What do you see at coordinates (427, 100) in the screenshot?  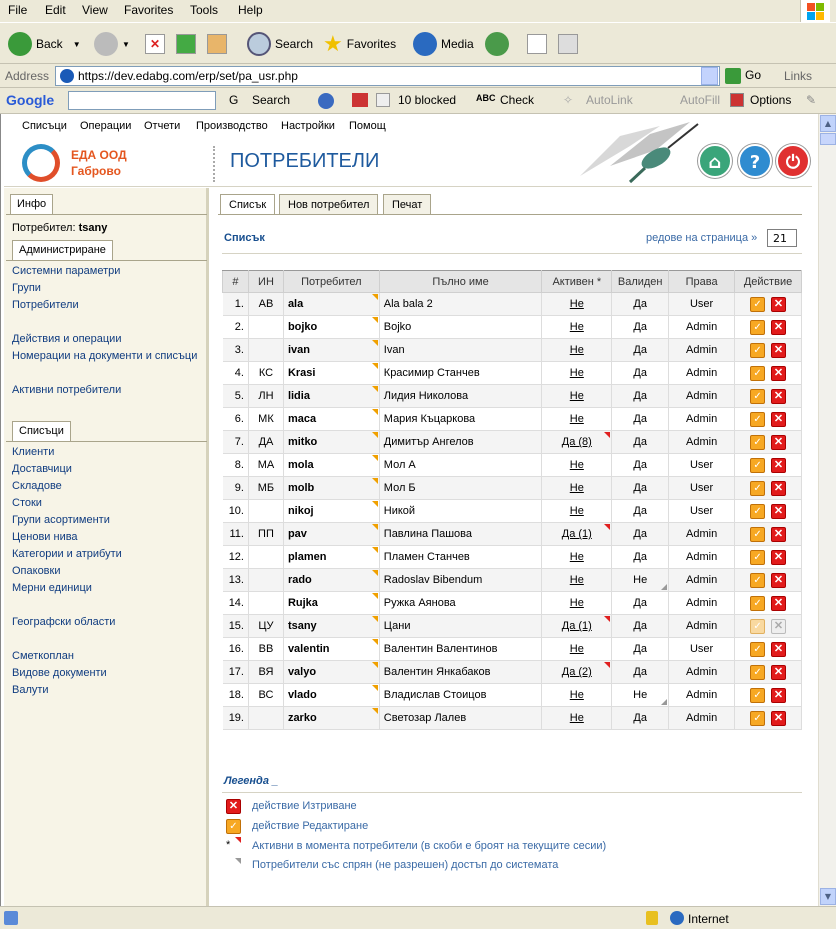 I see `blocked-count: 10 blocked` at bounding box center [427, 100].